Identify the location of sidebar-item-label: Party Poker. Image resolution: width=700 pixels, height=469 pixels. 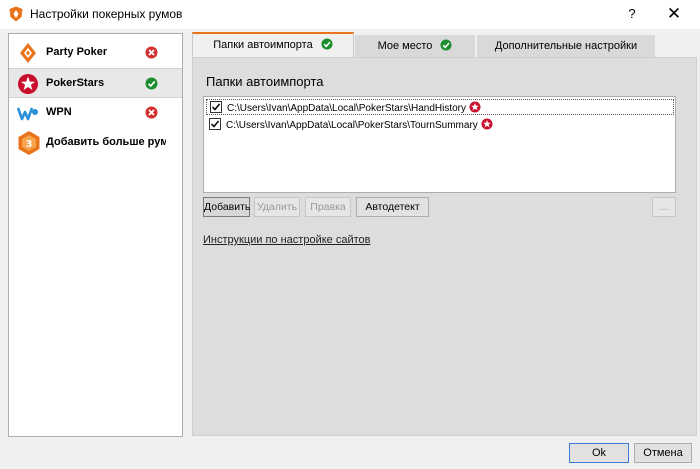
(77, 52).